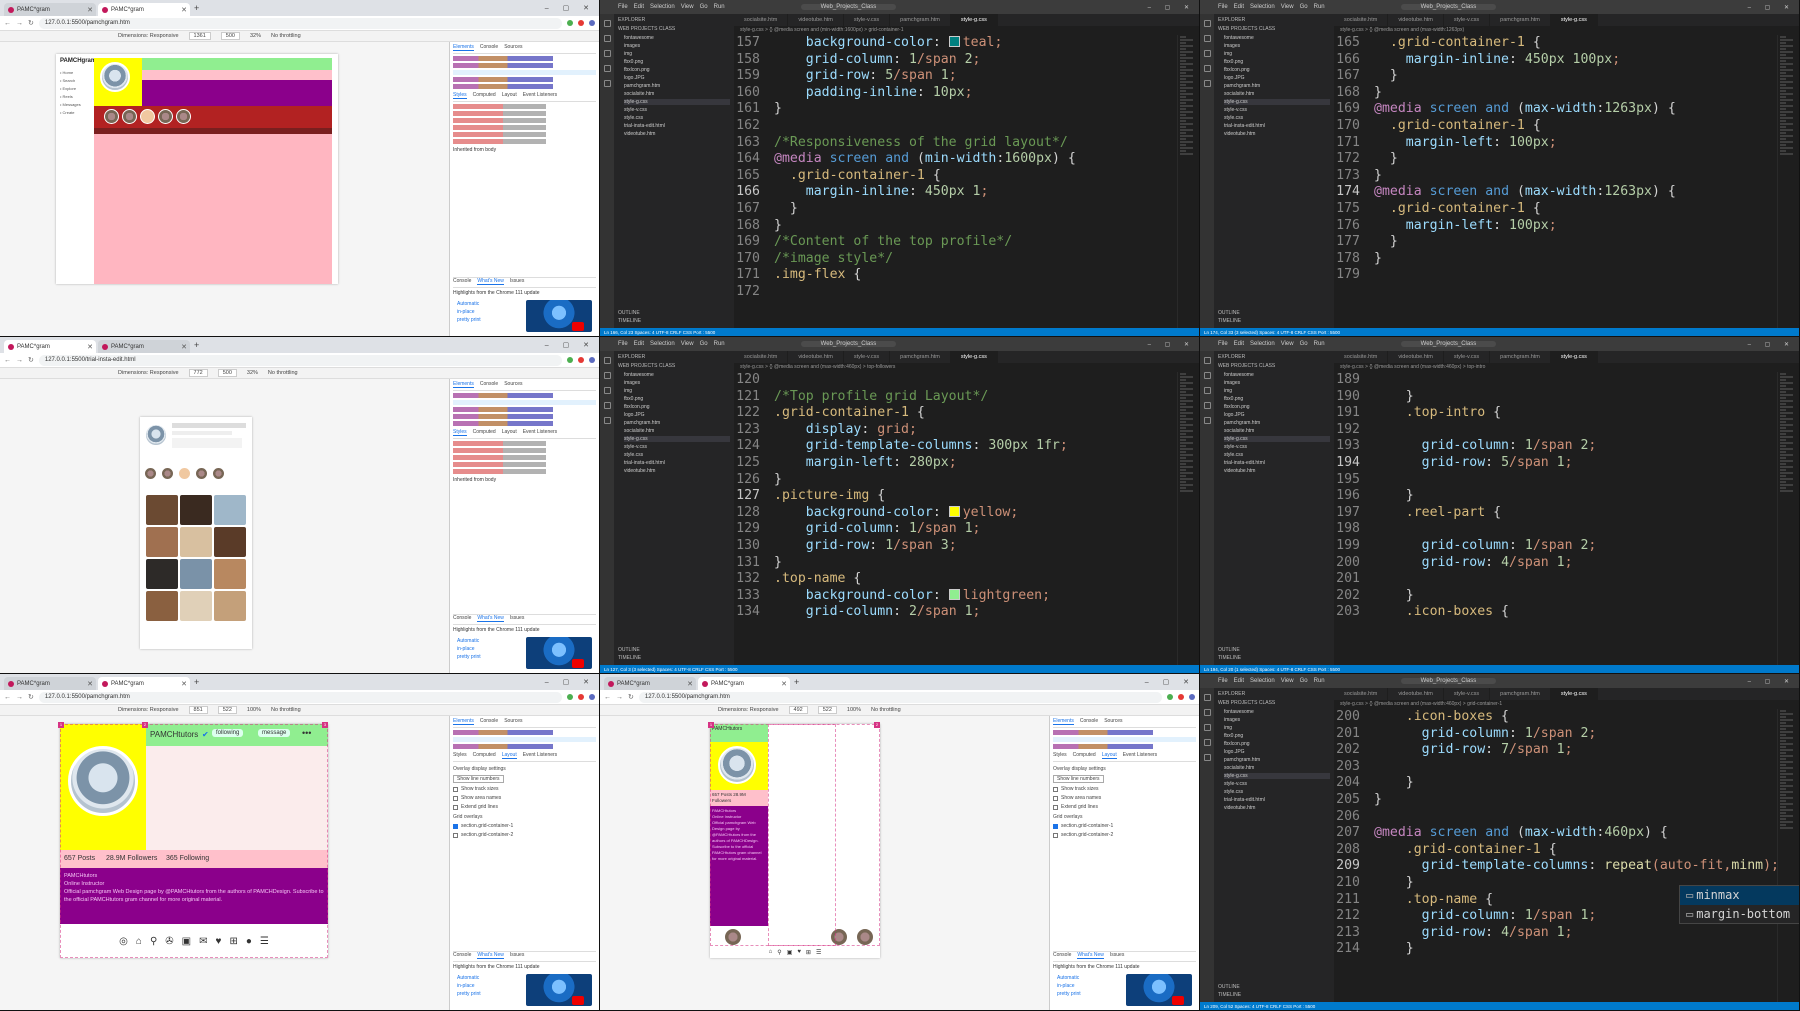  I want to click on back-icon: ←, so click(7, 360).